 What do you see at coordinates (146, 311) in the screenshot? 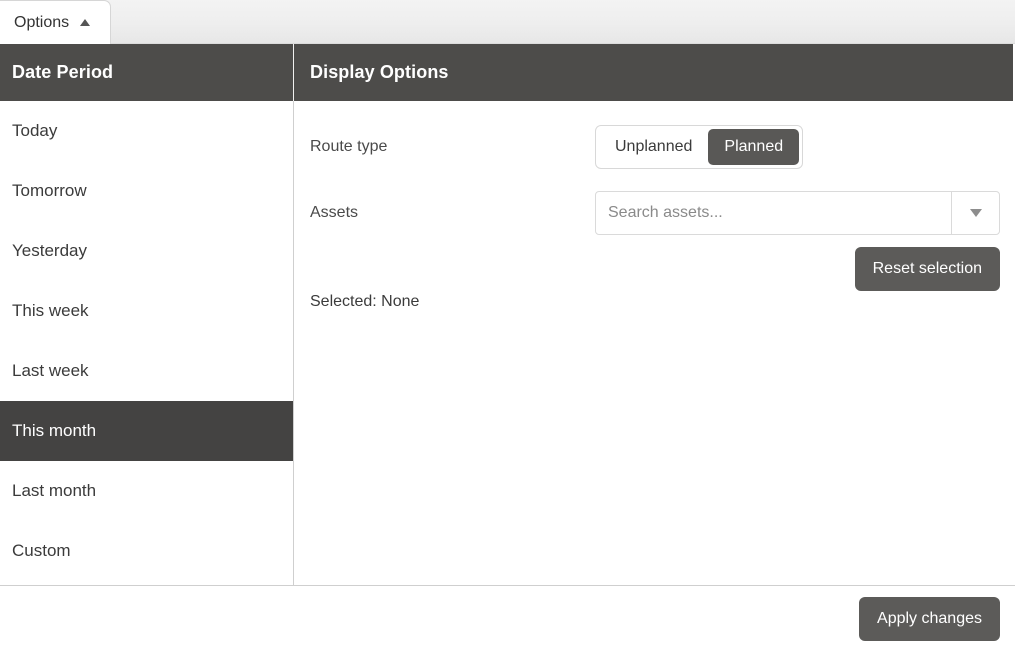
I see `sidebar-item-this-week: This week` at bounding box center [146, 311].